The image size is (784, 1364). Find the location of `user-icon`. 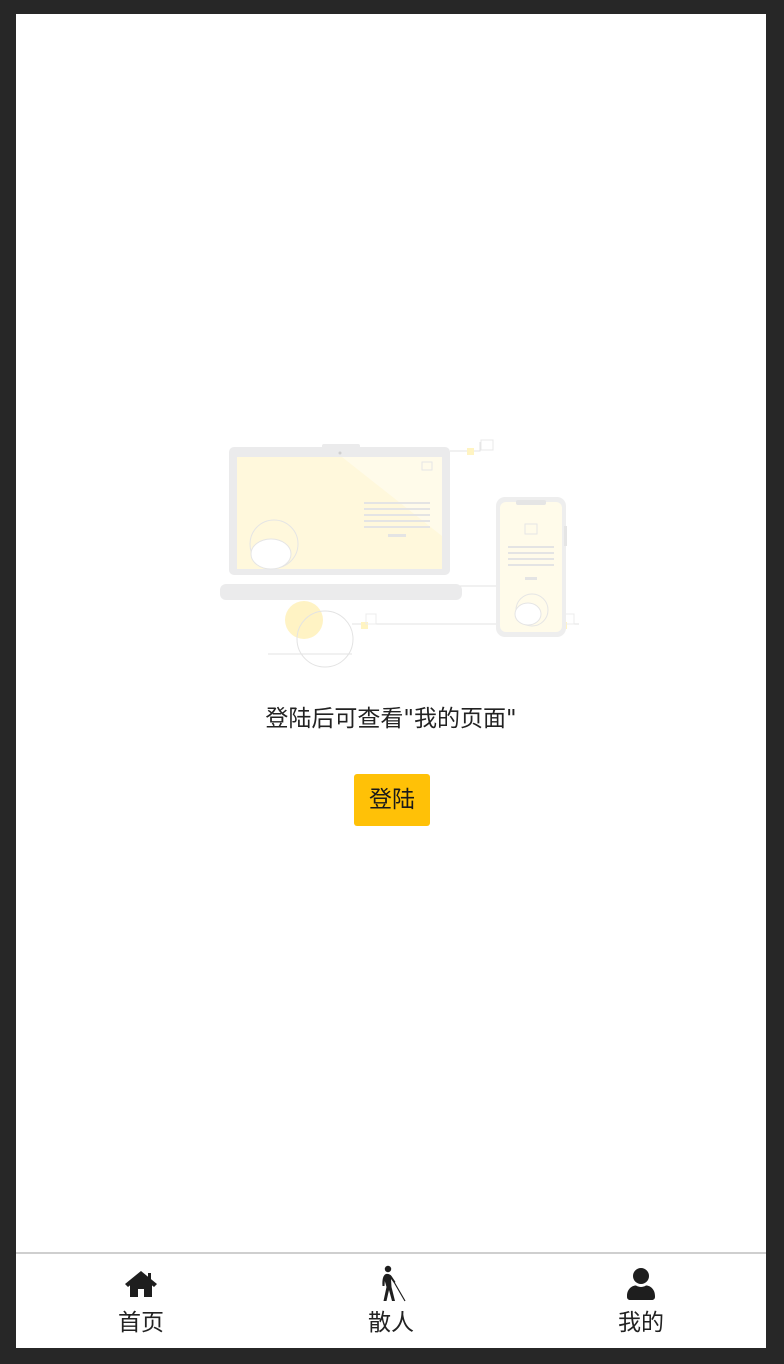

user-icon is located at coordinates (641, 1284).